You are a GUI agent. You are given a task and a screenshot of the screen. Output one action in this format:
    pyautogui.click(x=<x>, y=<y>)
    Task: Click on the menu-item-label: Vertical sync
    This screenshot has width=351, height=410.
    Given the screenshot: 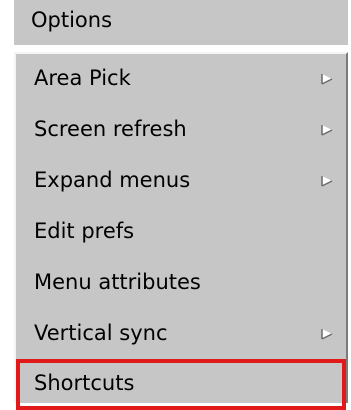 What is the action you would take?
    pyautogui.click(x=101, y=333)
    